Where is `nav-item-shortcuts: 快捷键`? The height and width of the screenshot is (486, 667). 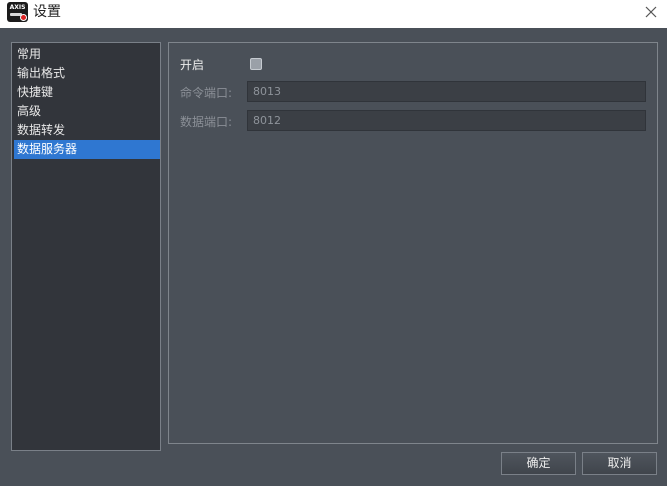 nav-item-shortcuts: 快捷键 is located at coordinates (87, 92).